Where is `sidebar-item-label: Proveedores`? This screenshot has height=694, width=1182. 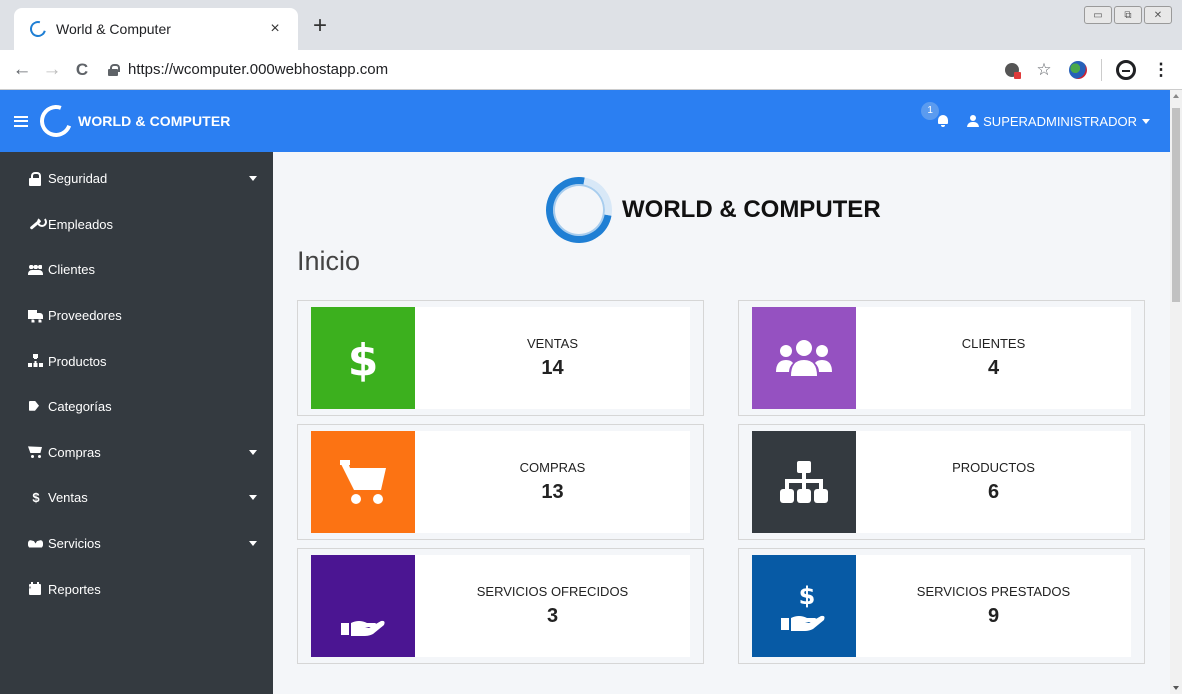 sidebar-item-label: Proveedores is located at coordinates (85, 316).